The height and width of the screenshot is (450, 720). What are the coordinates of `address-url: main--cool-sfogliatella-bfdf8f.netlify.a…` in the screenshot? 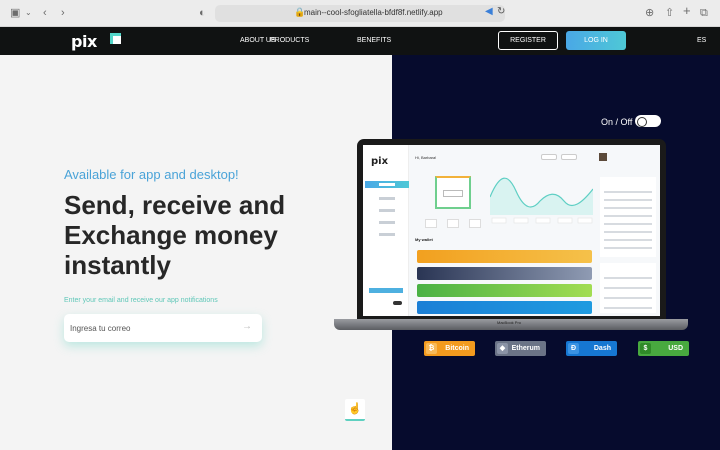 It's located at (373, 12).